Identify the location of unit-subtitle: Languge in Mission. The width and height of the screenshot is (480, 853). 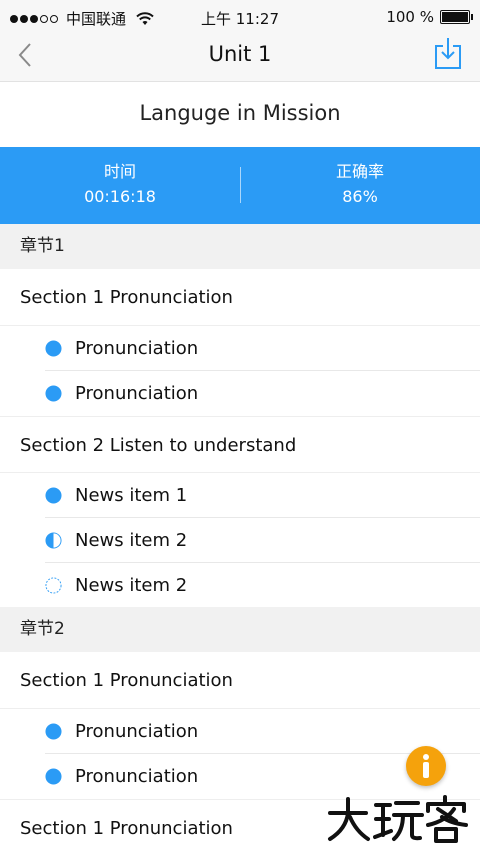
(240, 114).